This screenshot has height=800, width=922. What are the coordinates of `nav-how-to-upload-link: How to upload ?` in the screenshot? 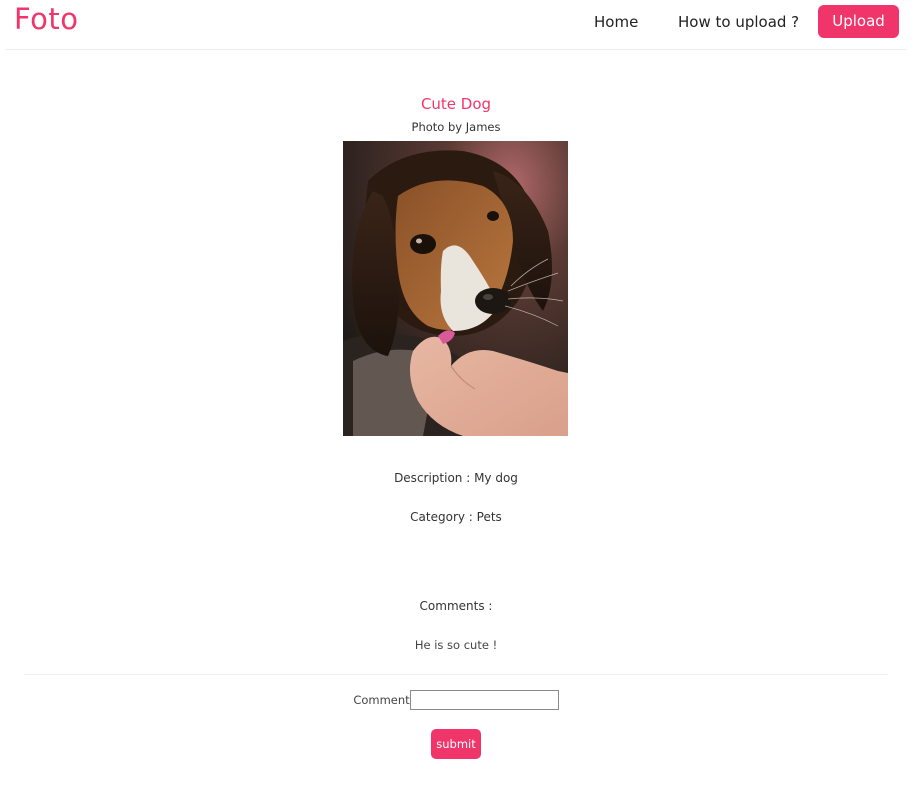 It's located at (738, 22).